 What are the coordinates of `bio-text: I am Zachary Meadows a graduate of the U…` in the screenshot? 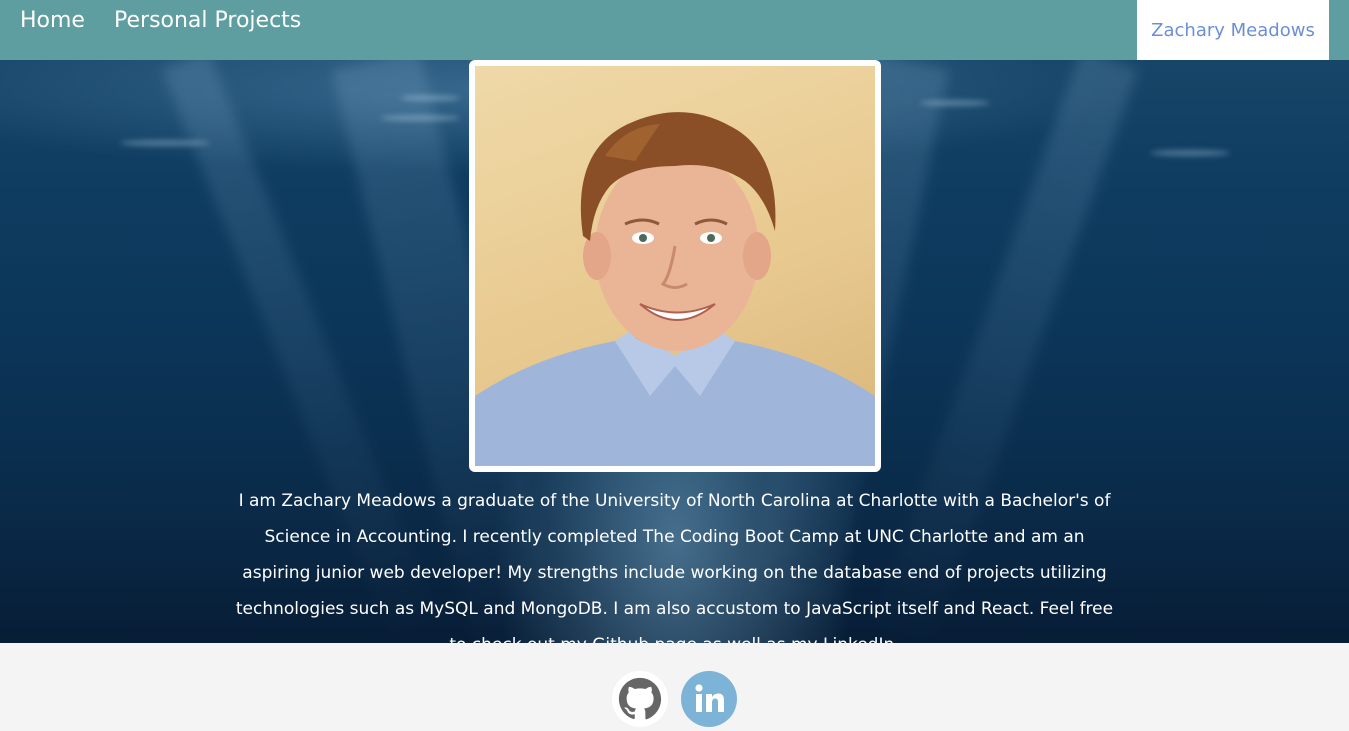 It's located at (674, 573).